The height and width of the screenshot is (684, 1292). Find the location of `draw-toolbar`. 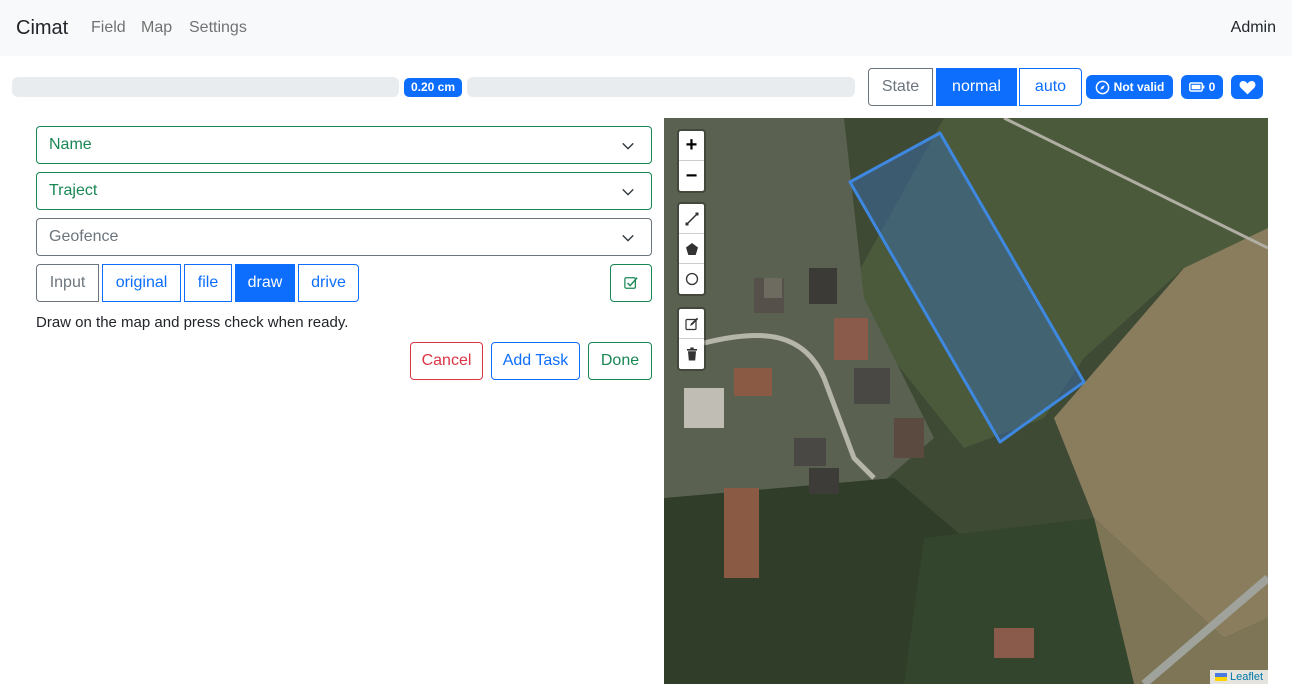

draw-toolbar is located at coordinates (691, 249).